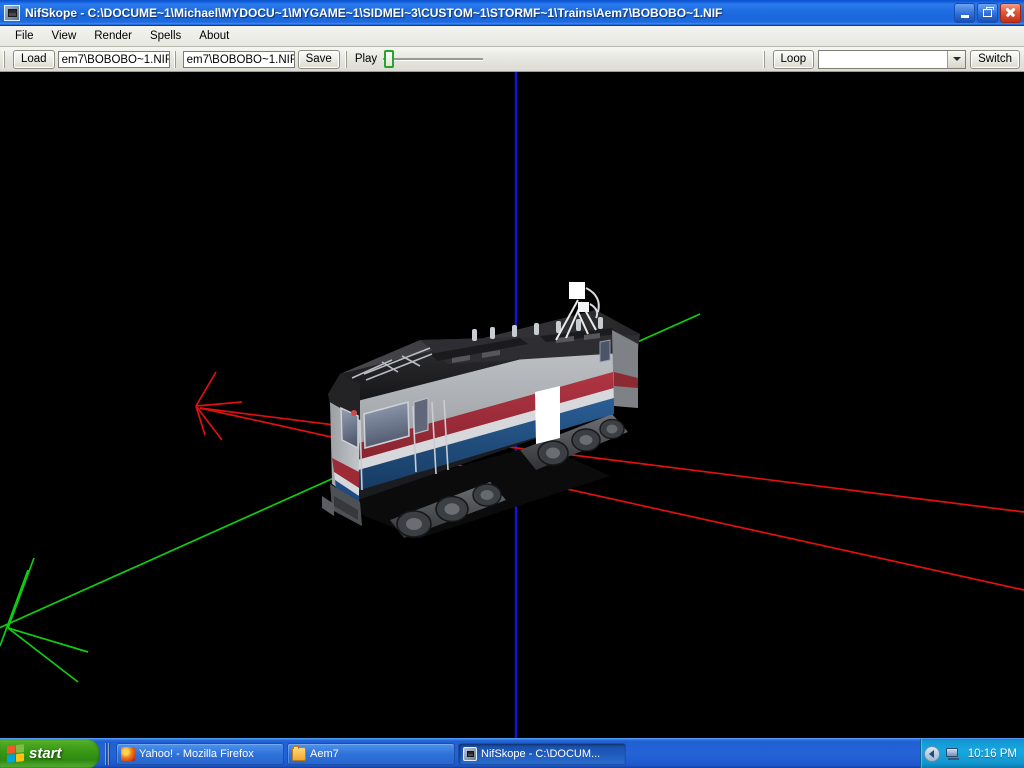 Image resolution: width=1024 pixels, height=768 pixels. What do you see at coordinates (354, 413) in the screenshot?
I see `marker-light` at bounding box center [354, 413].